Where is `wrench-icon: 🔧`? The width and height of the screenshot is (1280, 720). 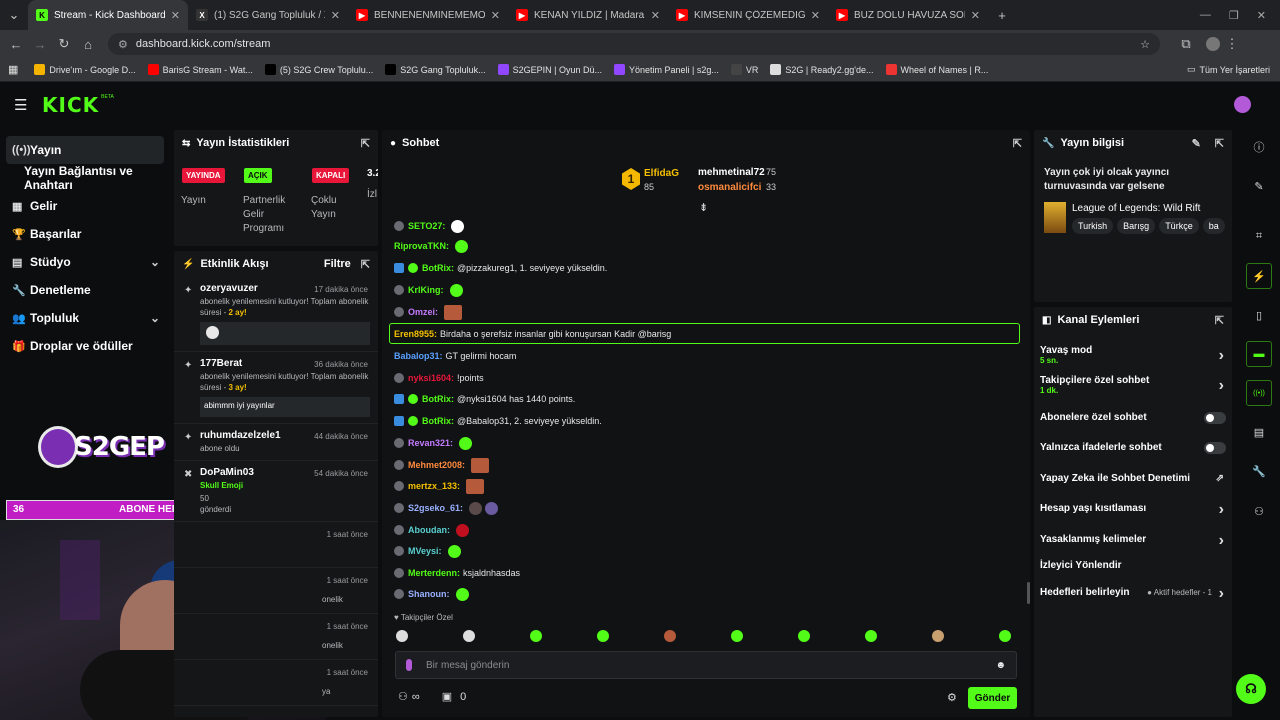
wrench-icon: 🔧 is located at coordinates (1259, 471).